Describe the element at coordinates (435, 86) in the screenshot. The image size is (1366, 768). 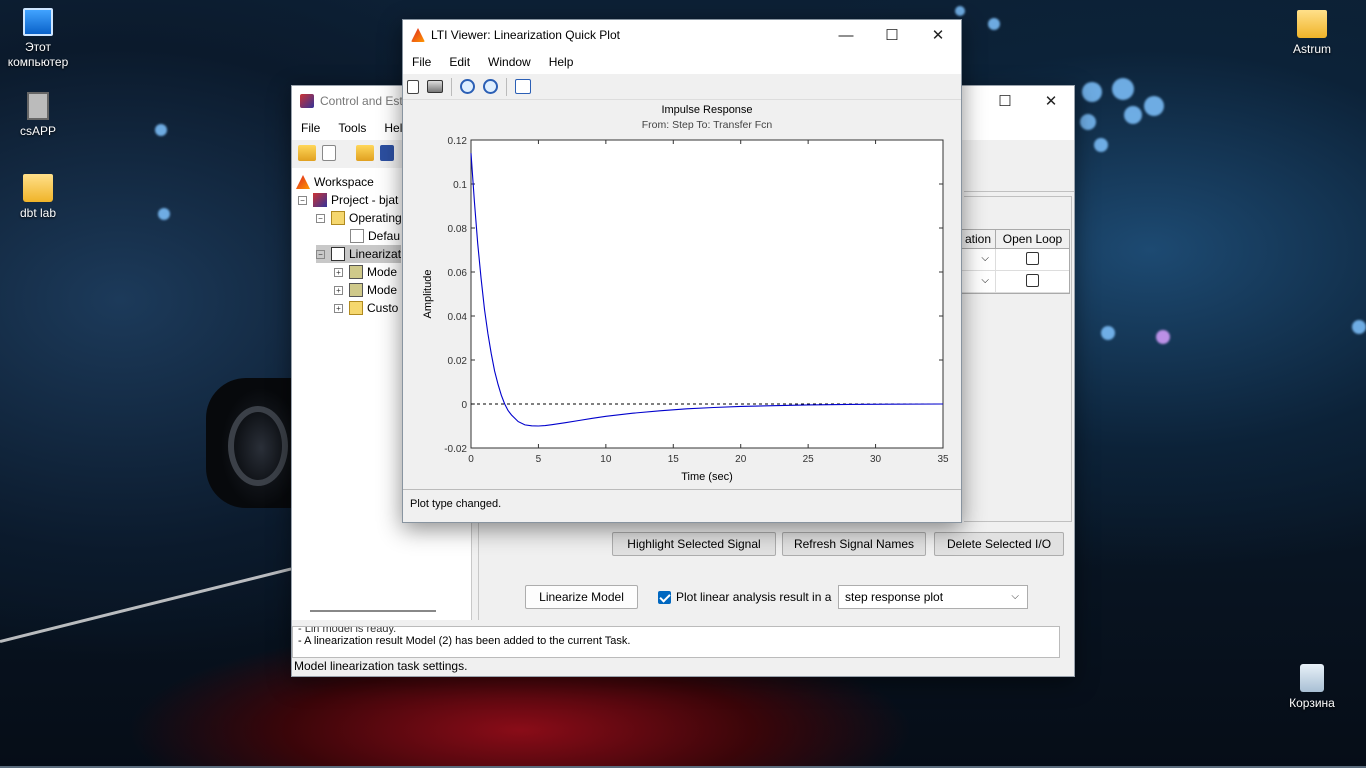
I see `print-icon` at that location.